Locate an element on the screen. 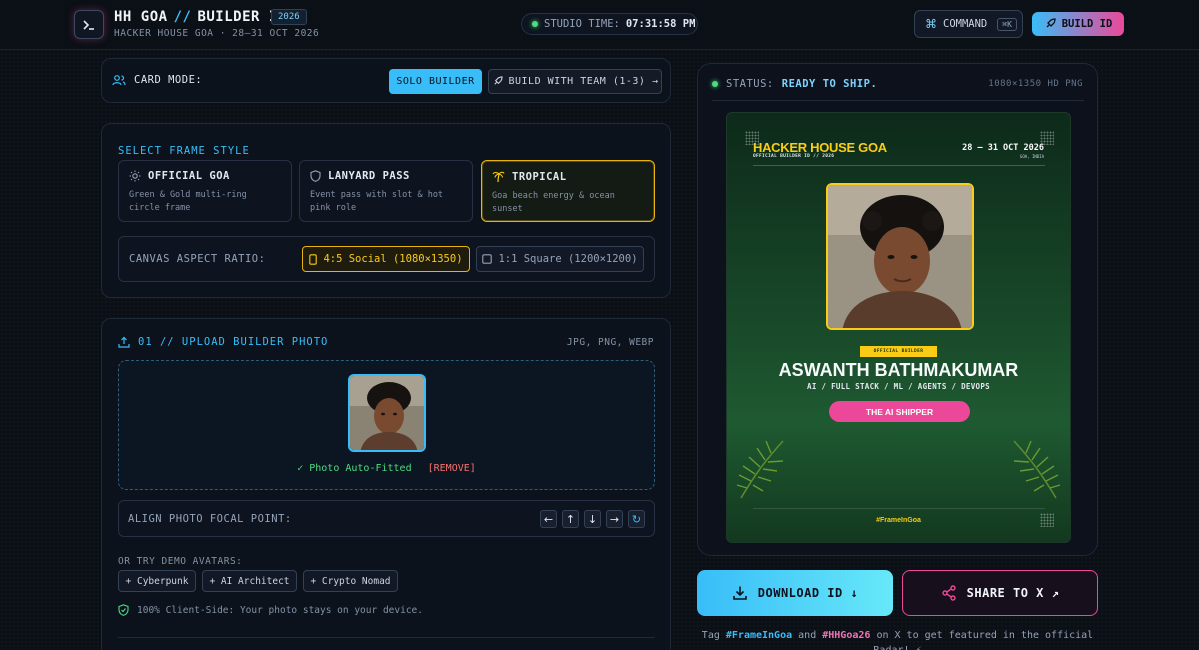  demo-crypto-nomad-button: + Crypto Nomad is located at coordinates (350, 581).